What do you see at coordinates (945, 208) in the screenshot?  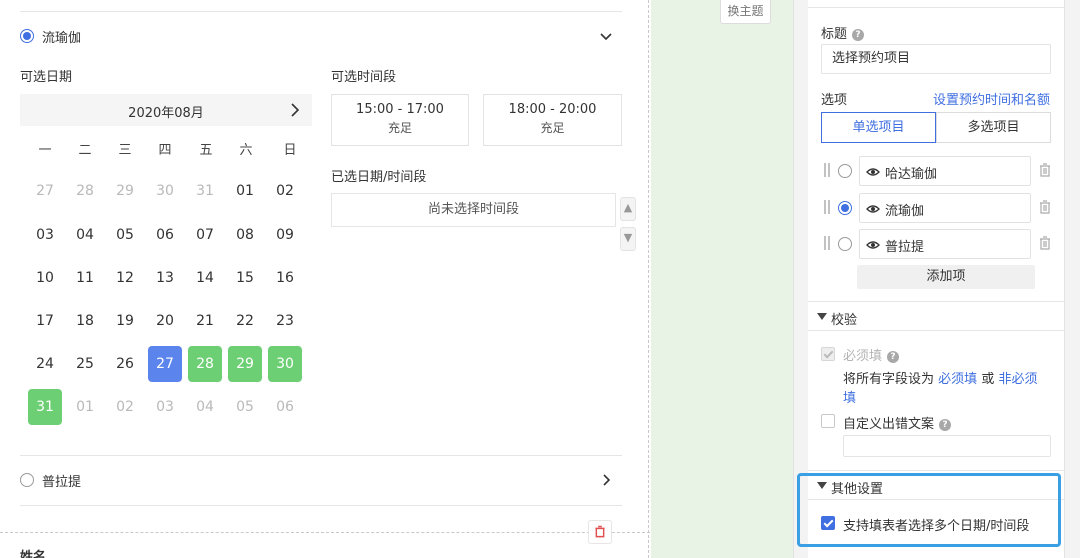 I see `option-item-input: 流瑜伽` at bounding box center [945, 208].